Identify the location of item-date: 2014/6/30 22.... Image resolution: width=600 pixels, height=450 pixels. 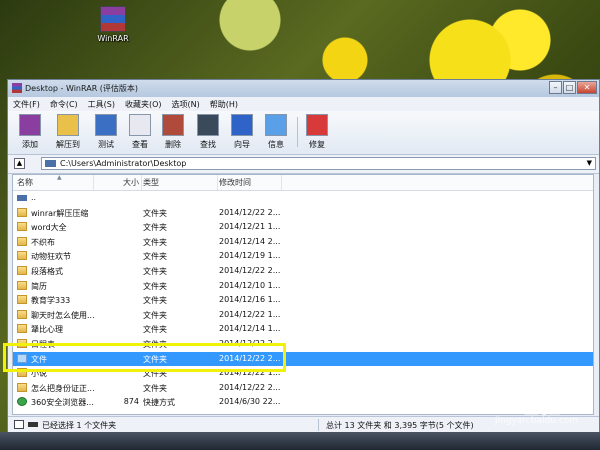
(250, 402).